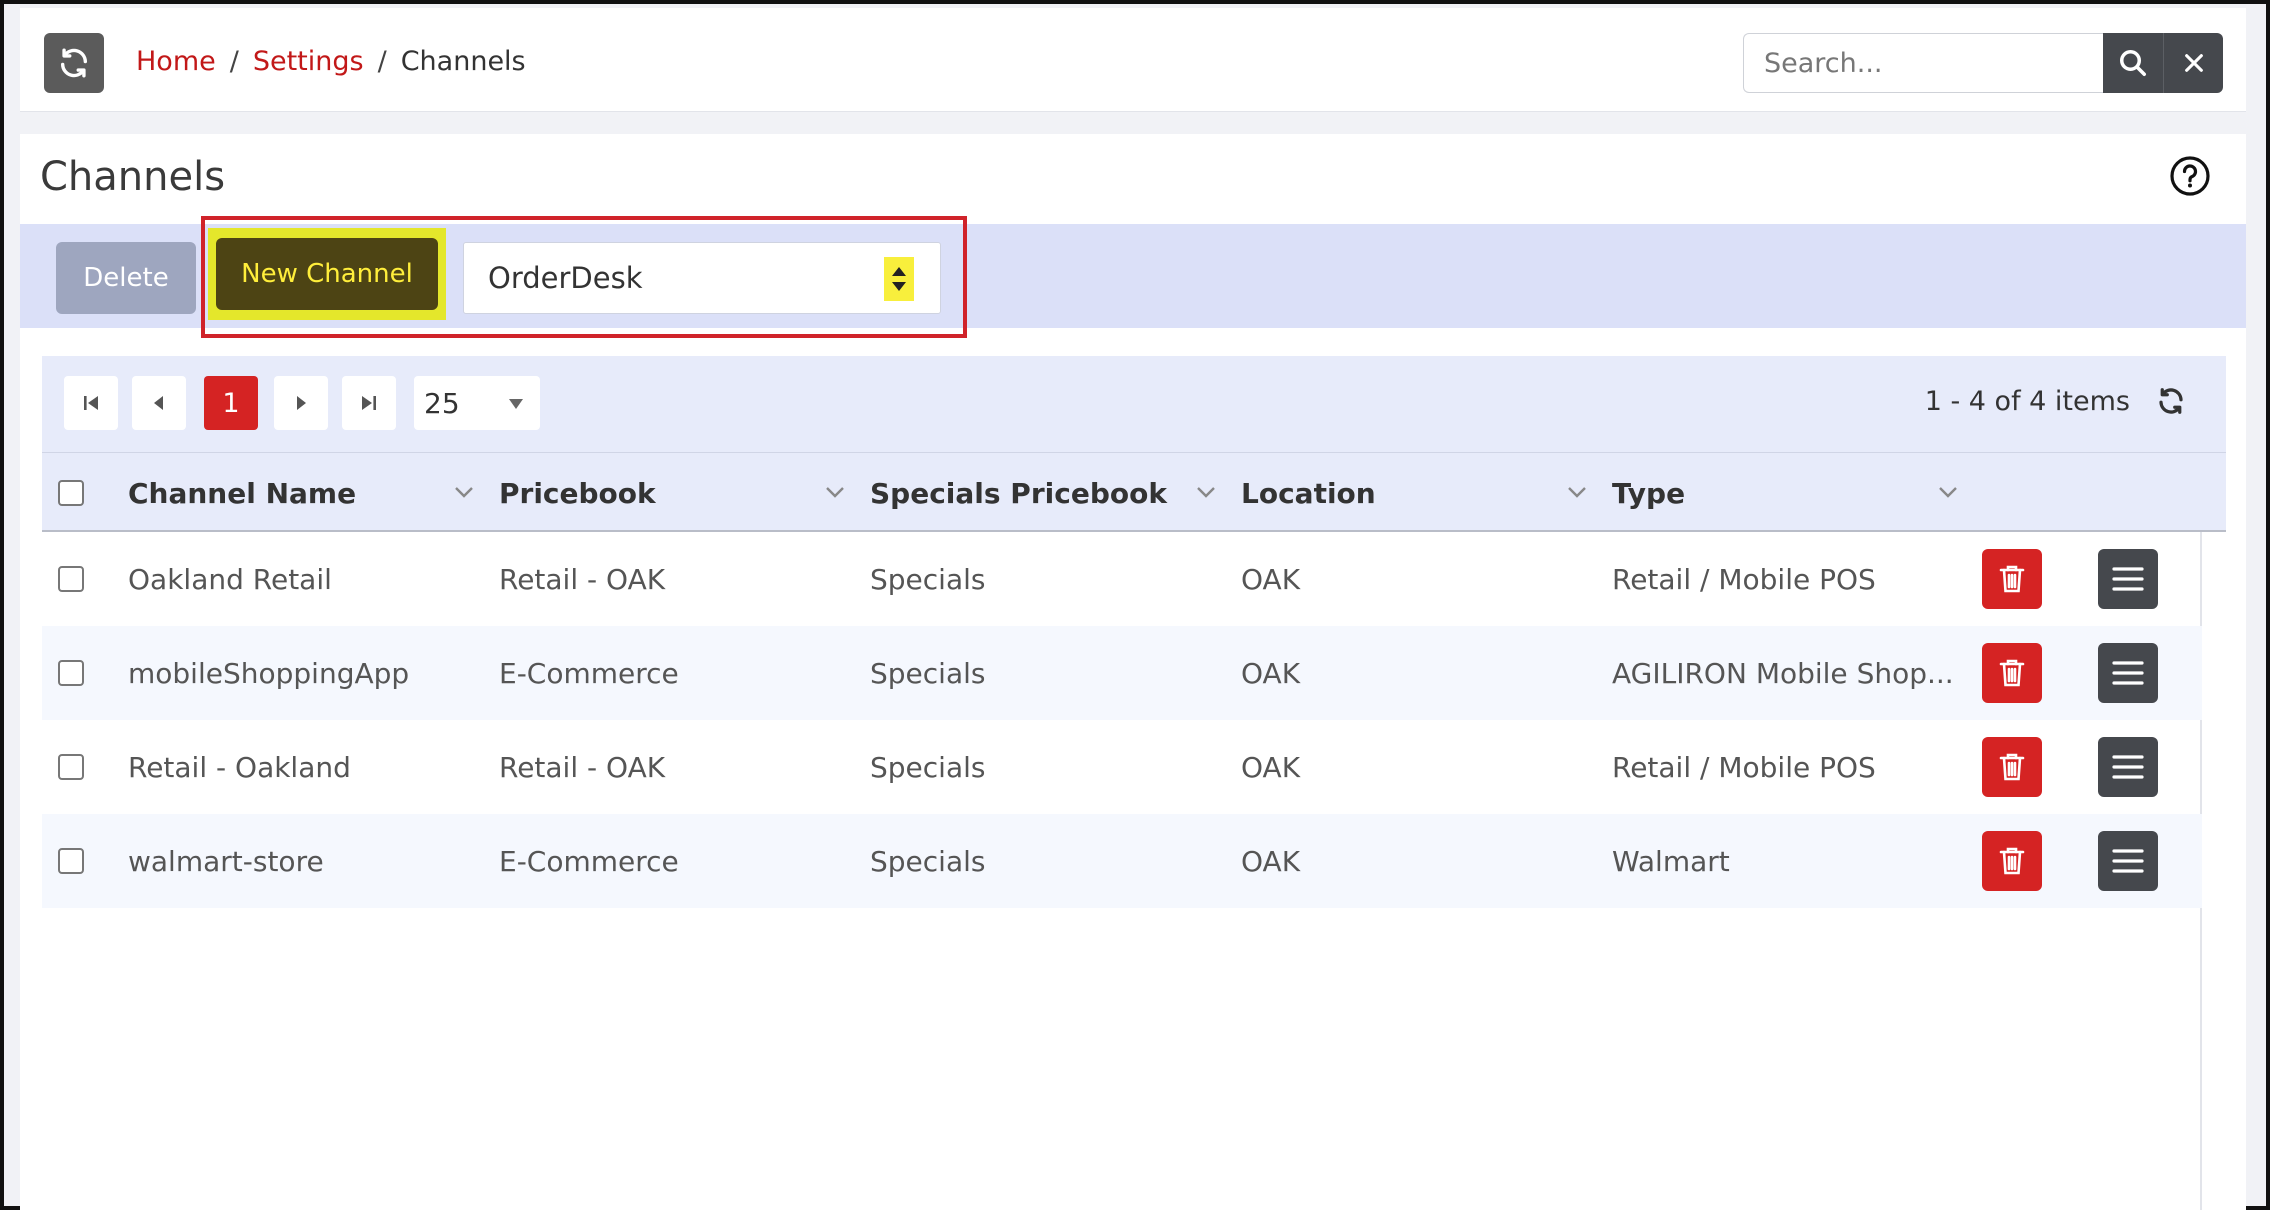 This screenshot has width=2270, height=1210. What do you see at coordinates (516, 404) in the screenshot?
I see `caret-down-icon` at bounding box center [516, 404].